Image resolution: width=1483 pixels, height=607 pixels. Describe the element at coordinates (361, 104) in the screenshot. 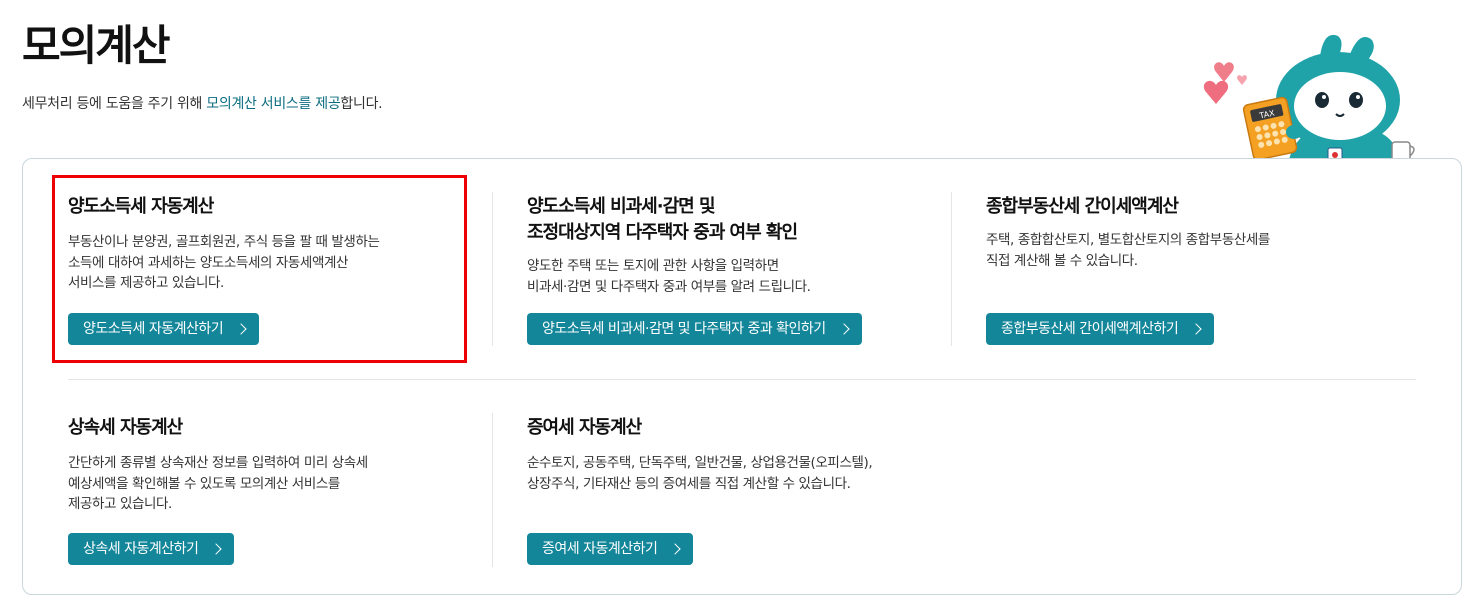

I see `description-suffix: 합니다.` at that location.